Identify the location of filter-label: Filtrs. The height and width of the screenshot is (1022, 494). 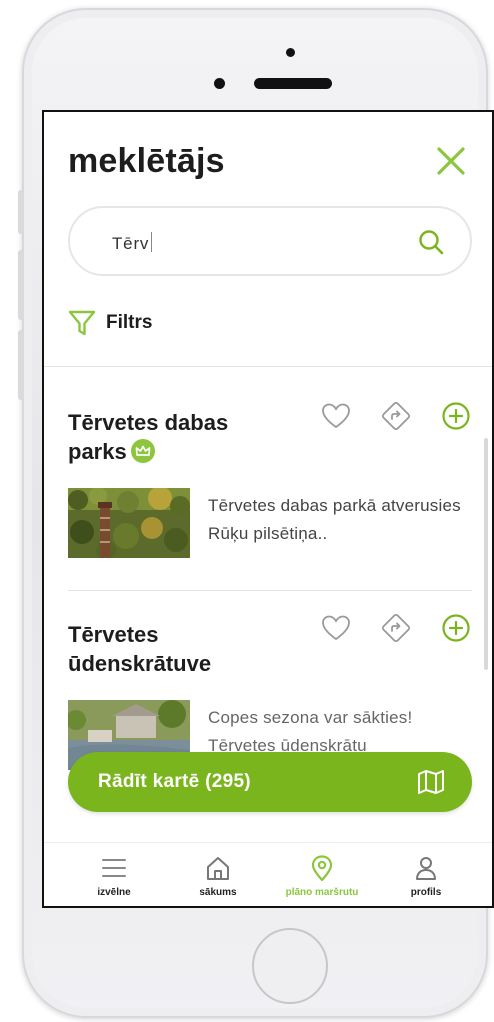
(129, 322).